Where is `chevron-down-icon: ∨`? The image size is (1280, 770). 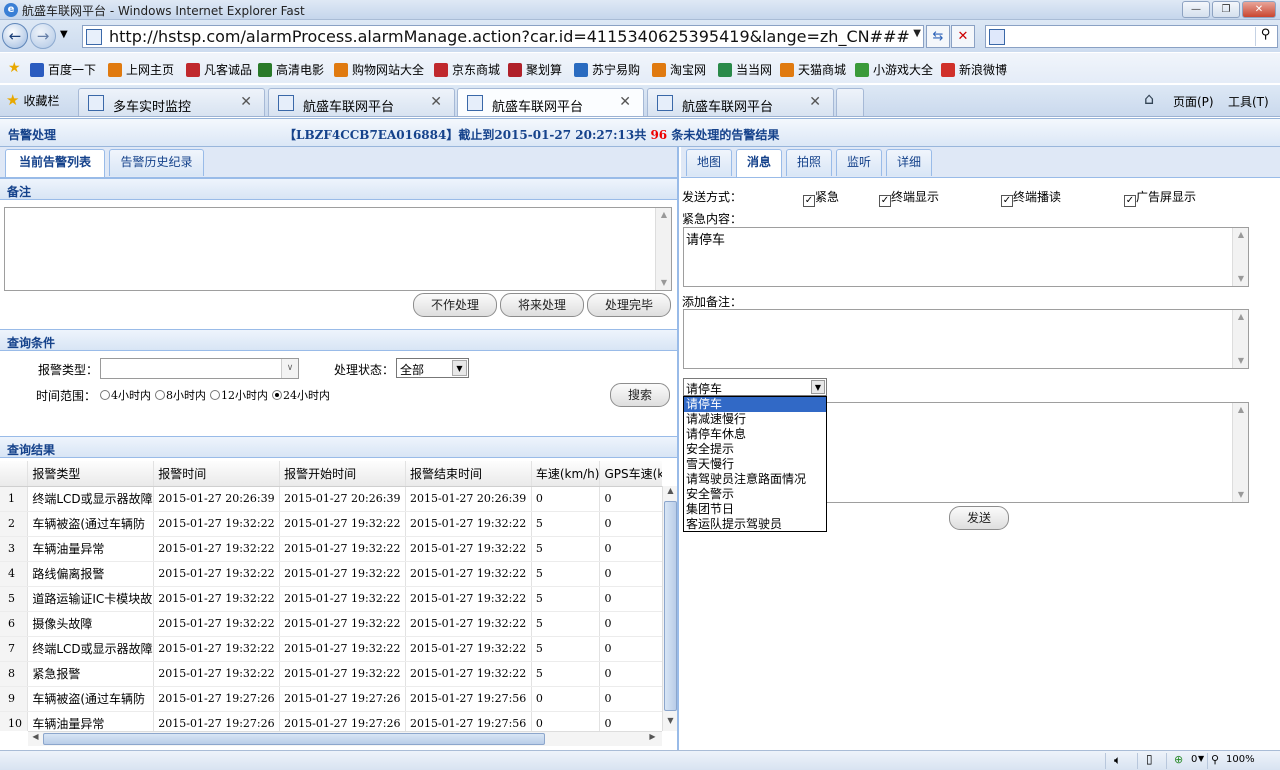
chevron-down-icon: ∨ is located at coordinates (289, 368).